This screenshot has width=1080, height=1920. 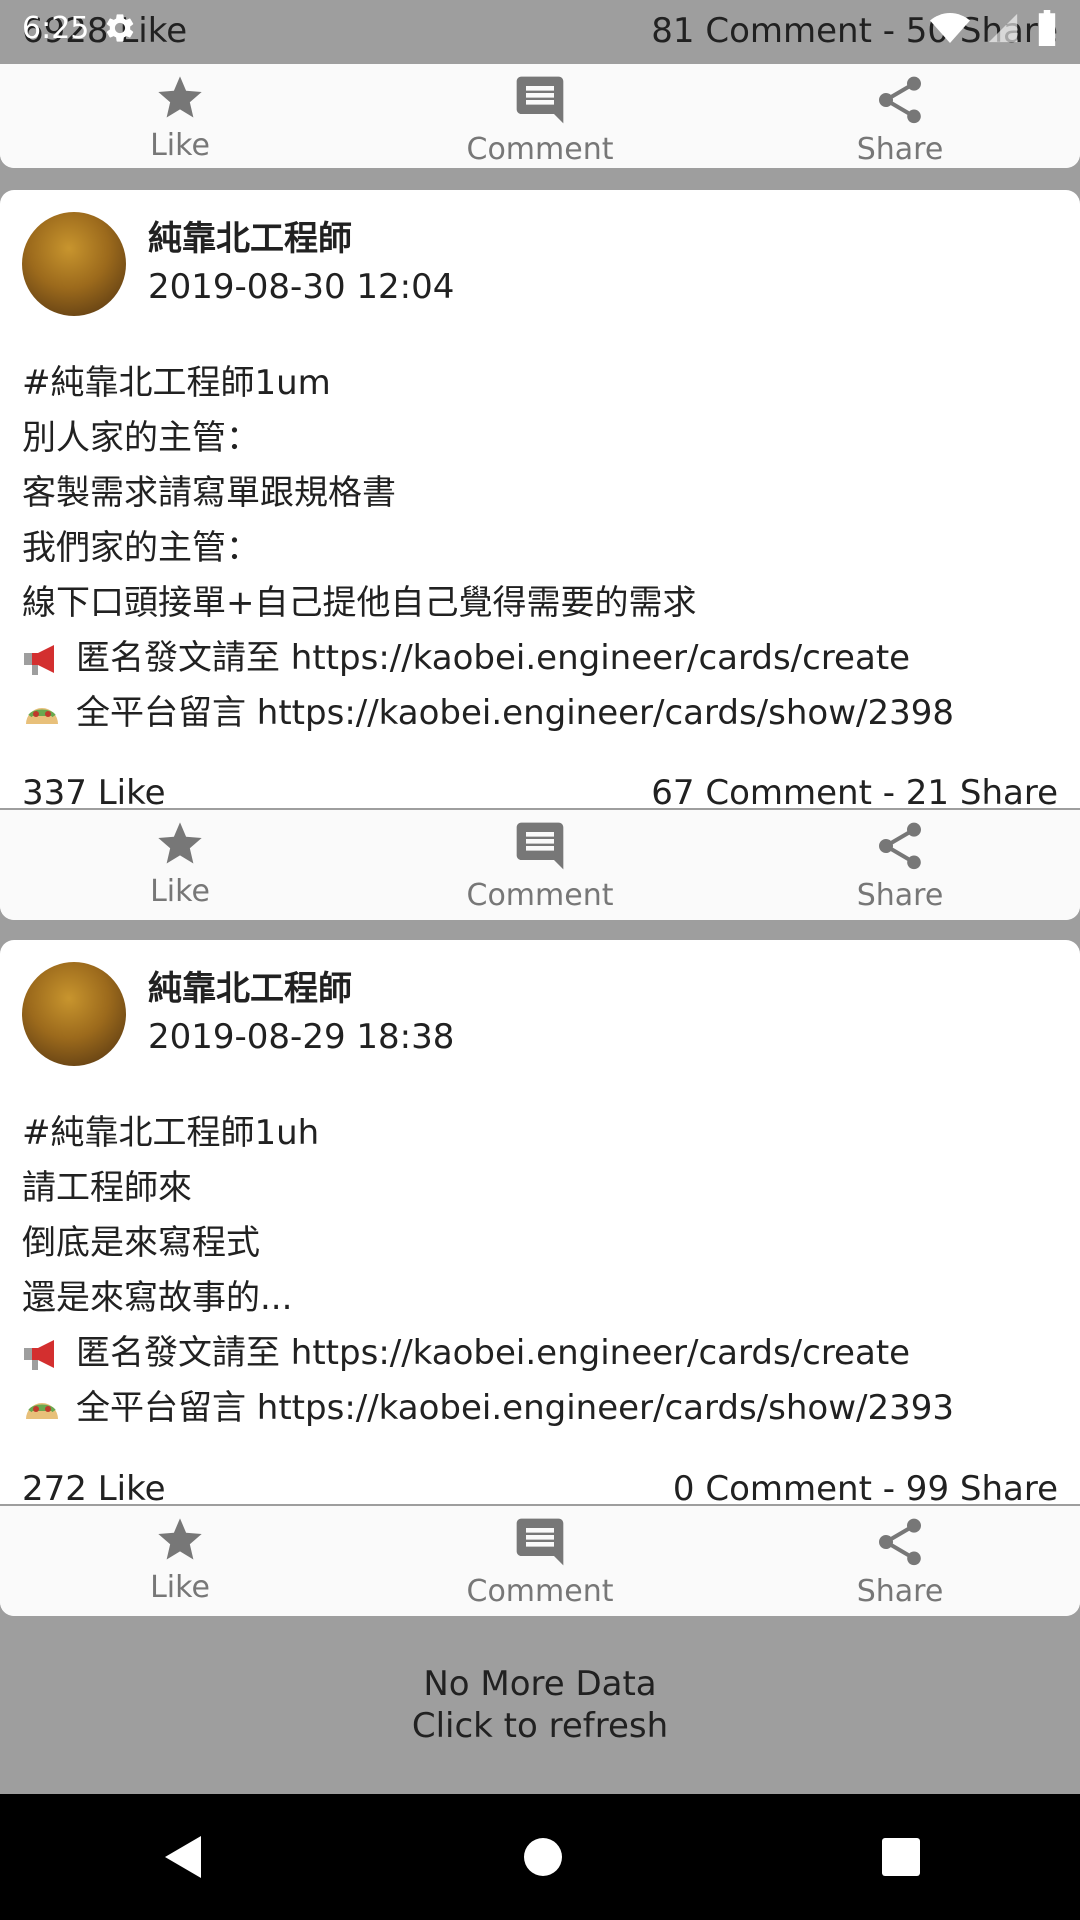 What do you see at coordinates (56, 28) in the screenshot?
I see `status-time: 6:25` at bounding box center [56, 28].